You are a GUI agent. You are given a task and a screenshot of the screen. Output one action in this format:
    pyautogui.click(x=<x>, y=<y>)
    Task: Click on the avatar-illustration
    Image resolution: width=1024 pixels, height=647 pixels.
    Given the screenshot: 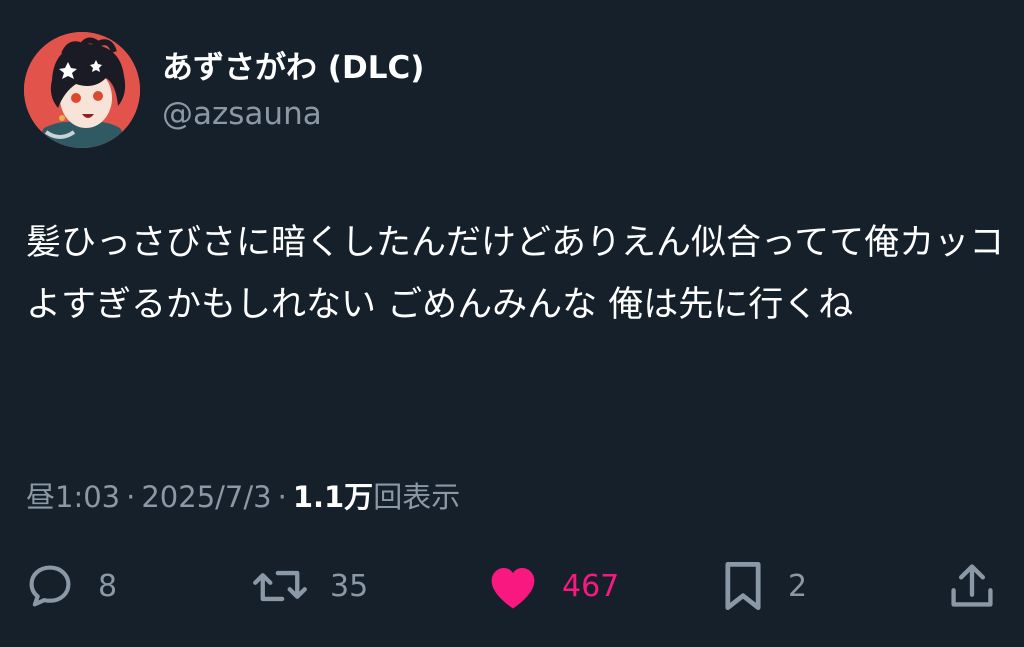 What is the action you would take?
    pyautogui.click(x=82, y=90)
    